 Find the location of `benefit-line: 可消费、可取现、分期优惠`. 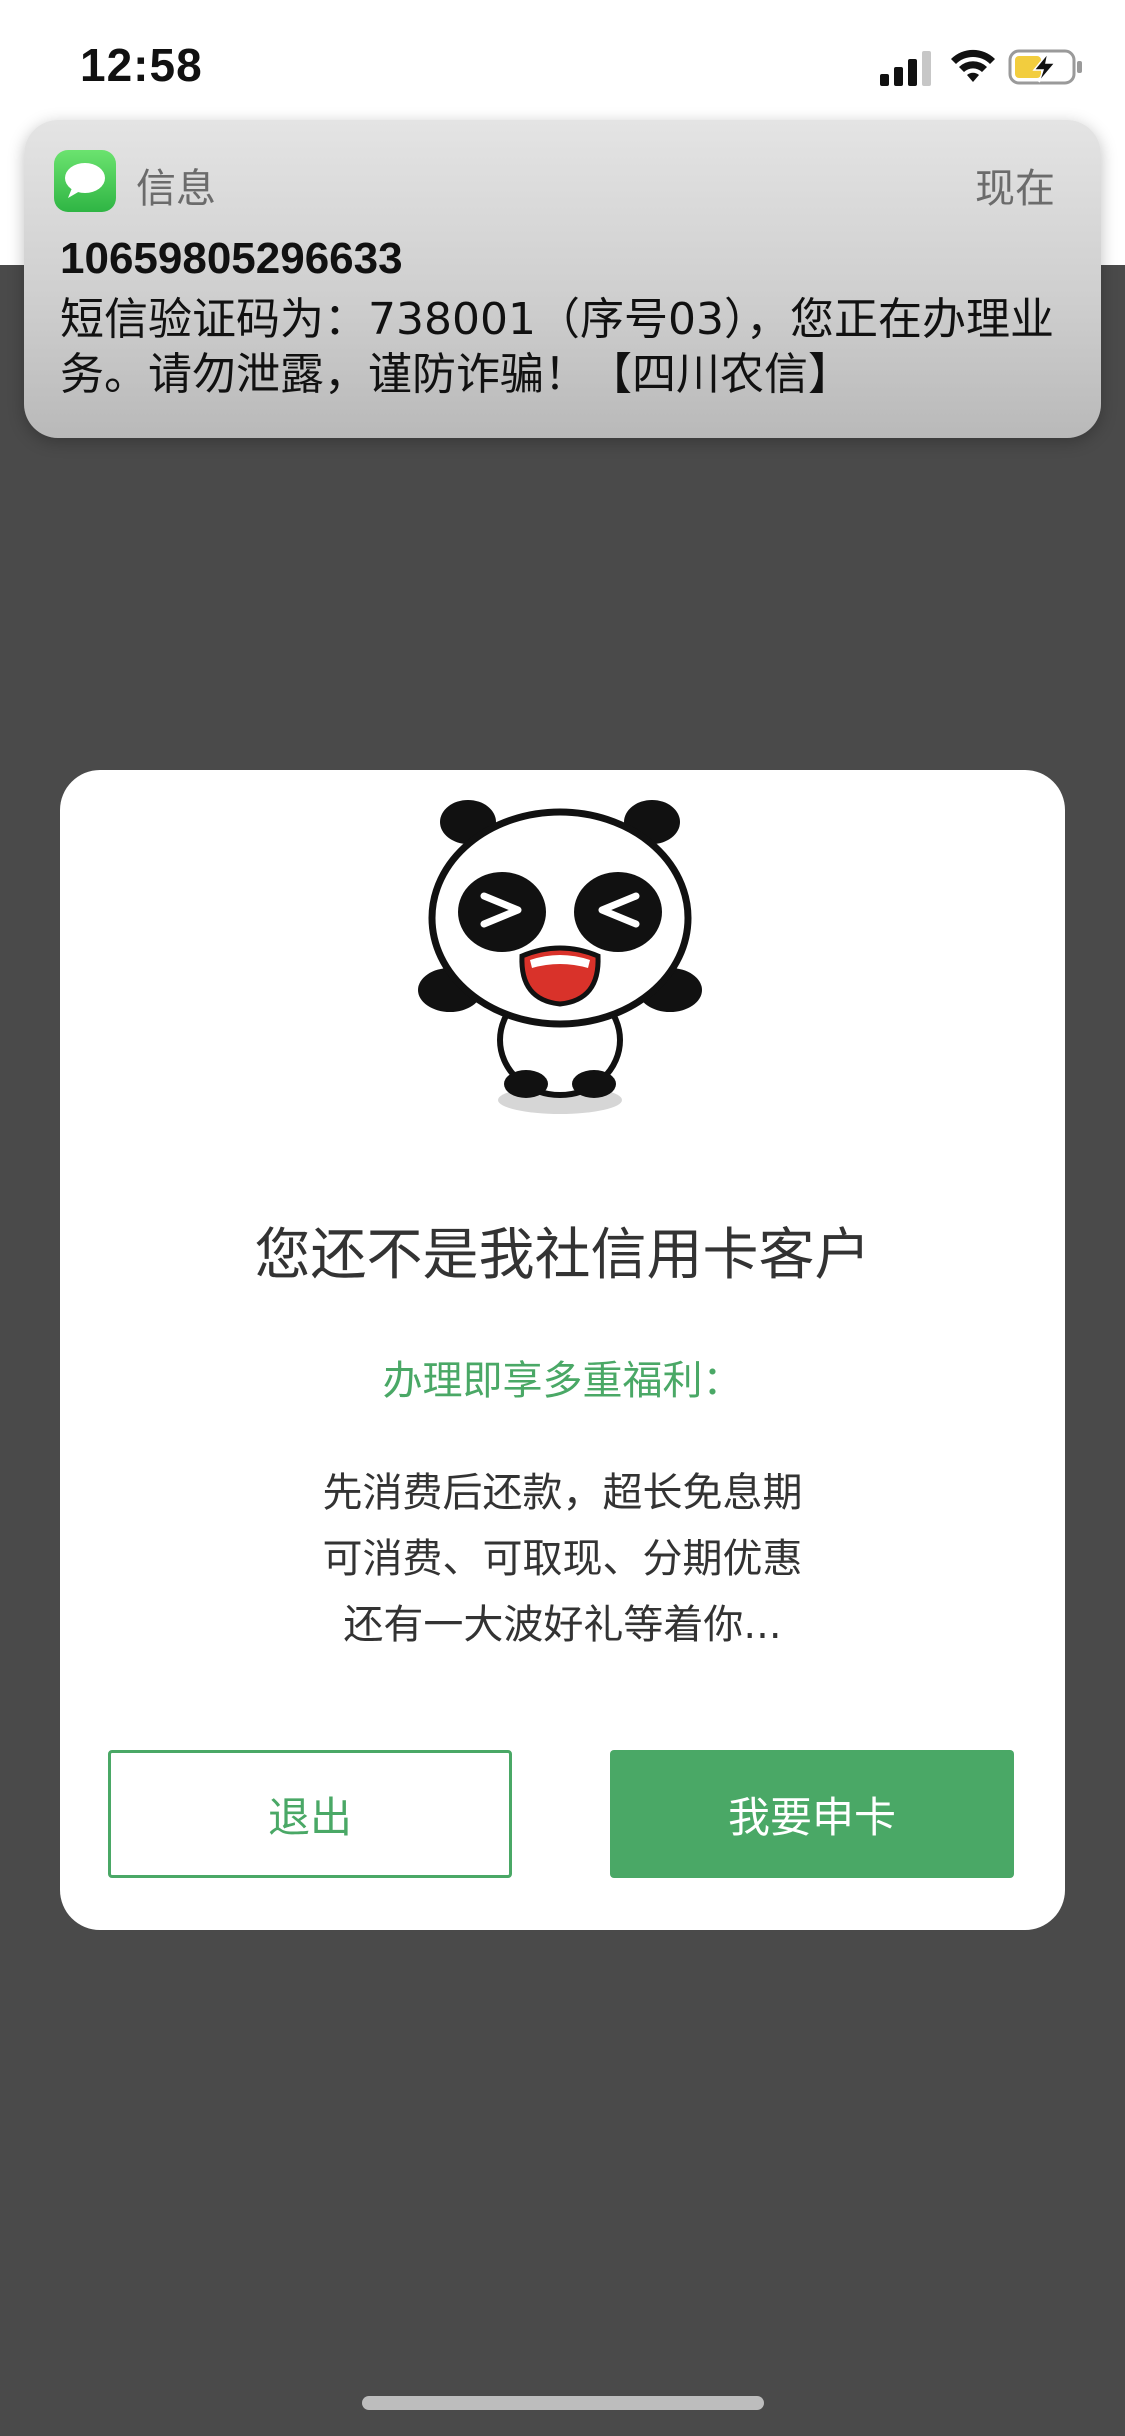

benefit-line: 可消费、可取现、分期优惠 is located at coordinates (562, 1559).